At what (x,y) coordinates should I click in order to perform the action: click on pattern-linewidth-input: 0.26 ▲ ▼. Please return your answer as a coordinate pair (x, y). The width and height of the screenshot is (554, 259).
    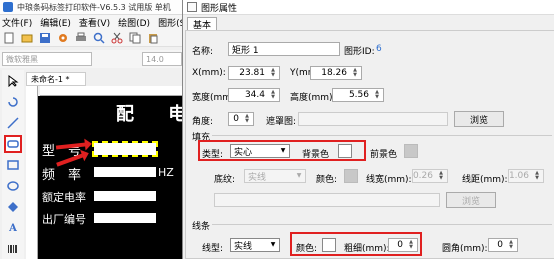
    Looking at the image, I should click on (430, 176).